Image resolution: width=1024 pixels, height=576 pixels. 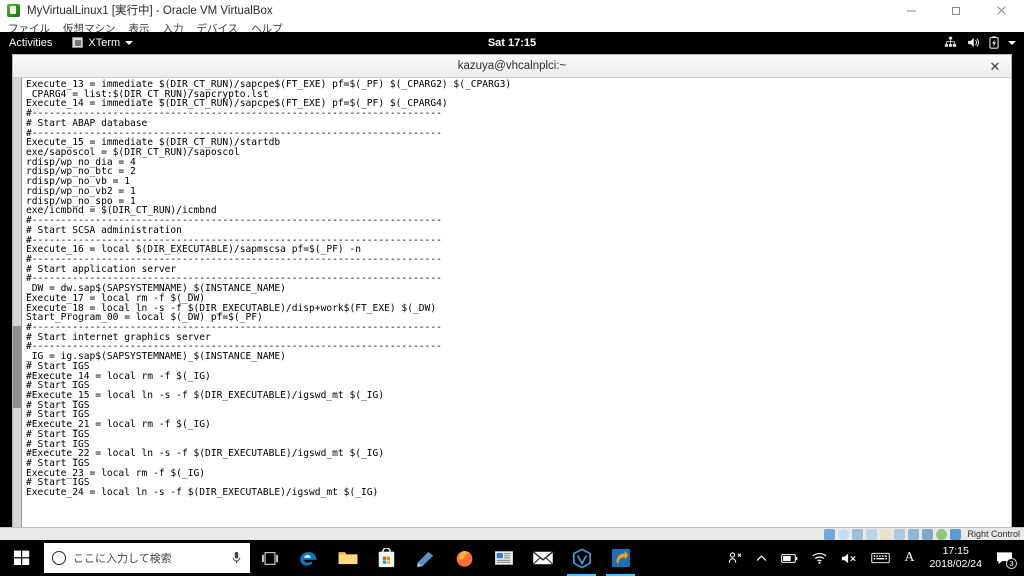 I want to click on notification-badge: 3, so click(x=1011, y=563).